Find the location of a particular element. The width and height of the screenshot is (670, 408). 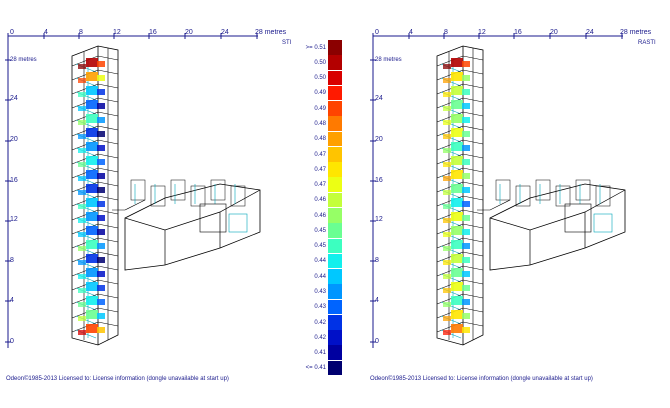

legend-label: 0.44 is located at coordinates (320, 261).